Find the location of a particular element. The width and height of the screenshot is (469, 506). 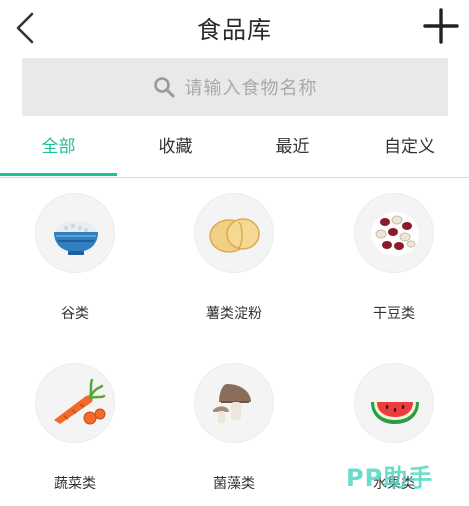

watermark-logo: PP助手 is located at coordinates (390, 478).